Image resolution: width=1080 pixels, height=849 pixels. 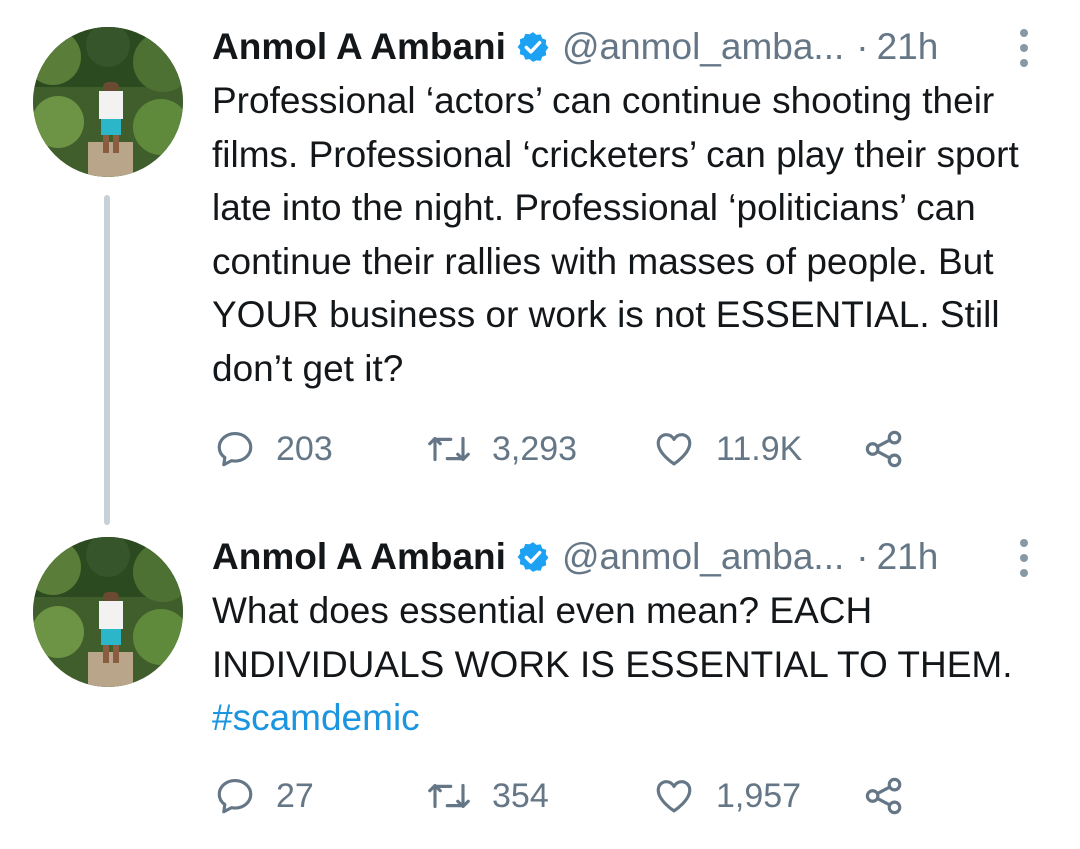 I want to click on hashtag-link: #scamdemic, so click(x=627, y=718).